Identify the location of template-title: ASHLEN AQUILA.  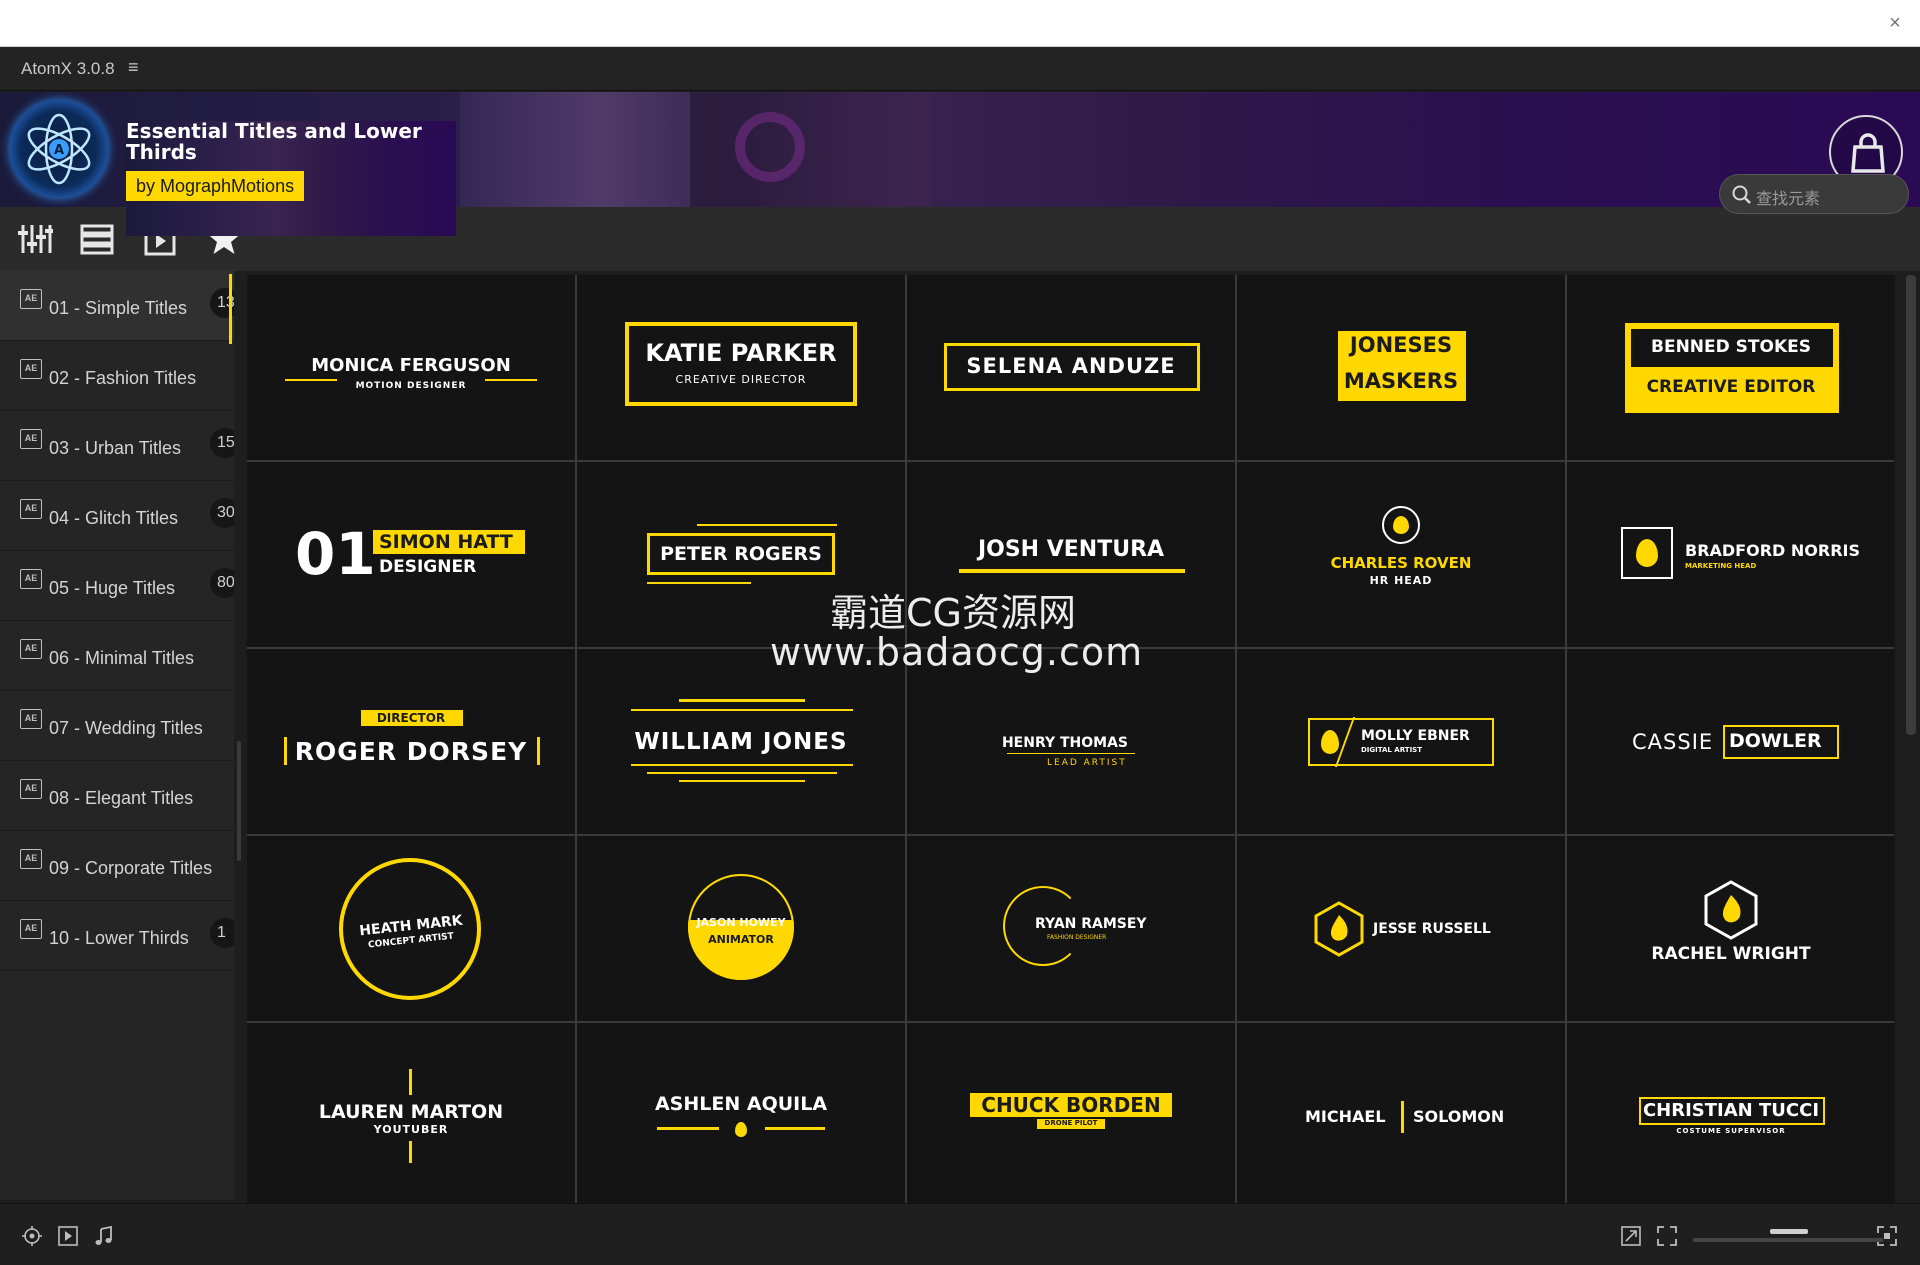
(741, 1104).